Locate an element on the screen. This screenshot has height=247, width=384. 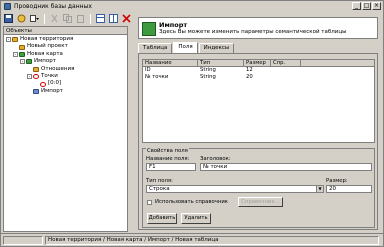
tab-strip: Таблица Поля Индексы is located at coordinates (186, 47).